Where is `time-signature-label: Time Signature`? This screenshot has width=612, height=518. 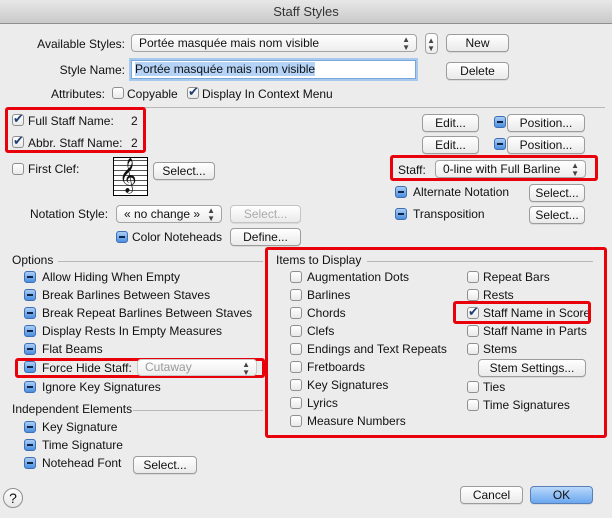 time-signature-label: Time Signature is located at coordinates (82, 445).